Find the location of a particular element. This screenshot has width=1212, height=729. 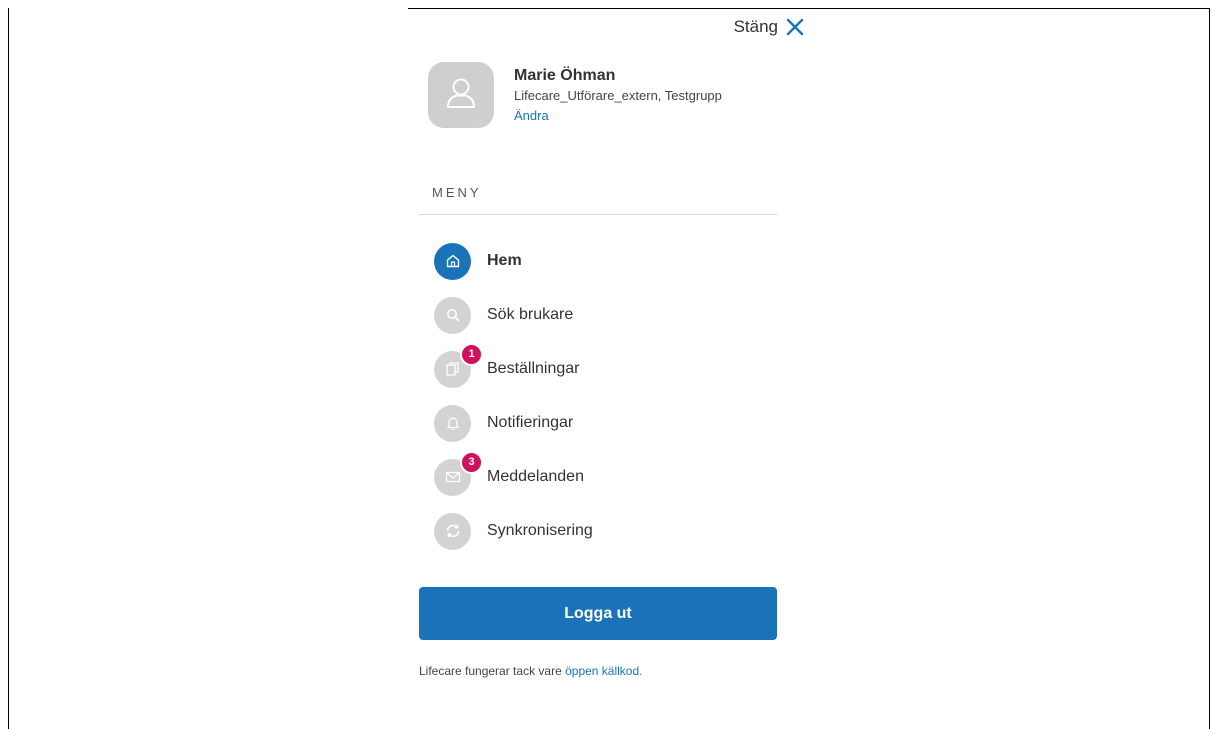

menu-item-label: Beställningar is located at coordinates (533, 368).